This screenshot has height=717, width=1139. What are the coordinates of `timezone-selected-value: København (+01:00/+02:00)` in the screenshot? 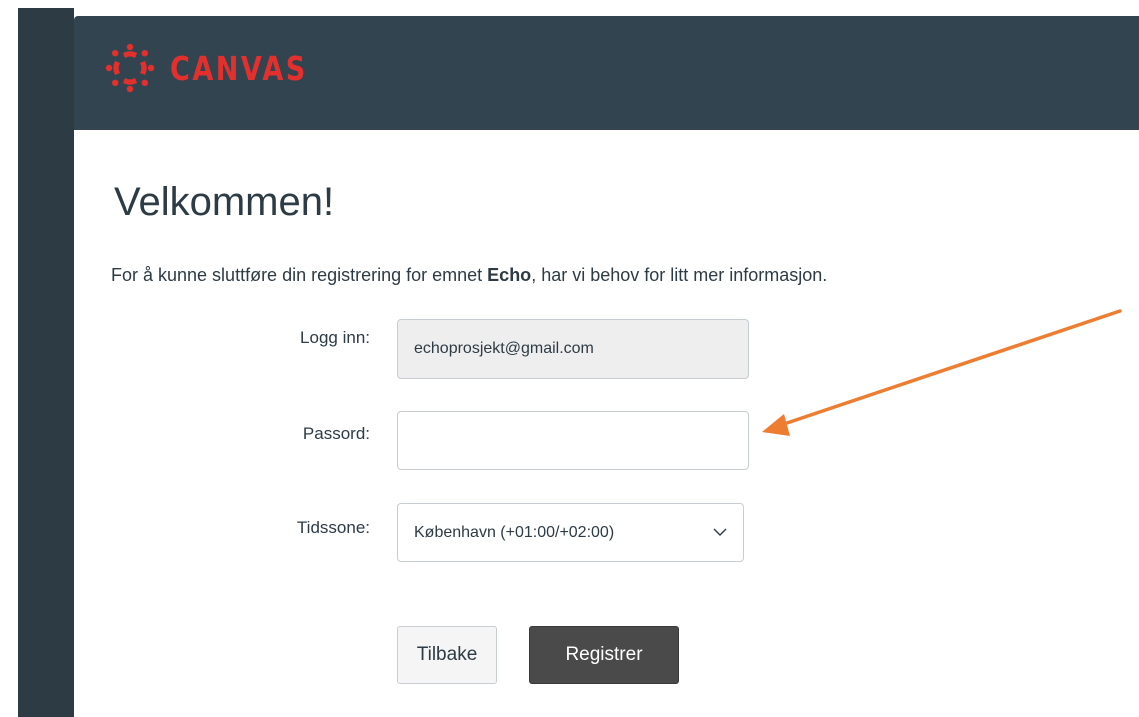 It's located at (514, 532).